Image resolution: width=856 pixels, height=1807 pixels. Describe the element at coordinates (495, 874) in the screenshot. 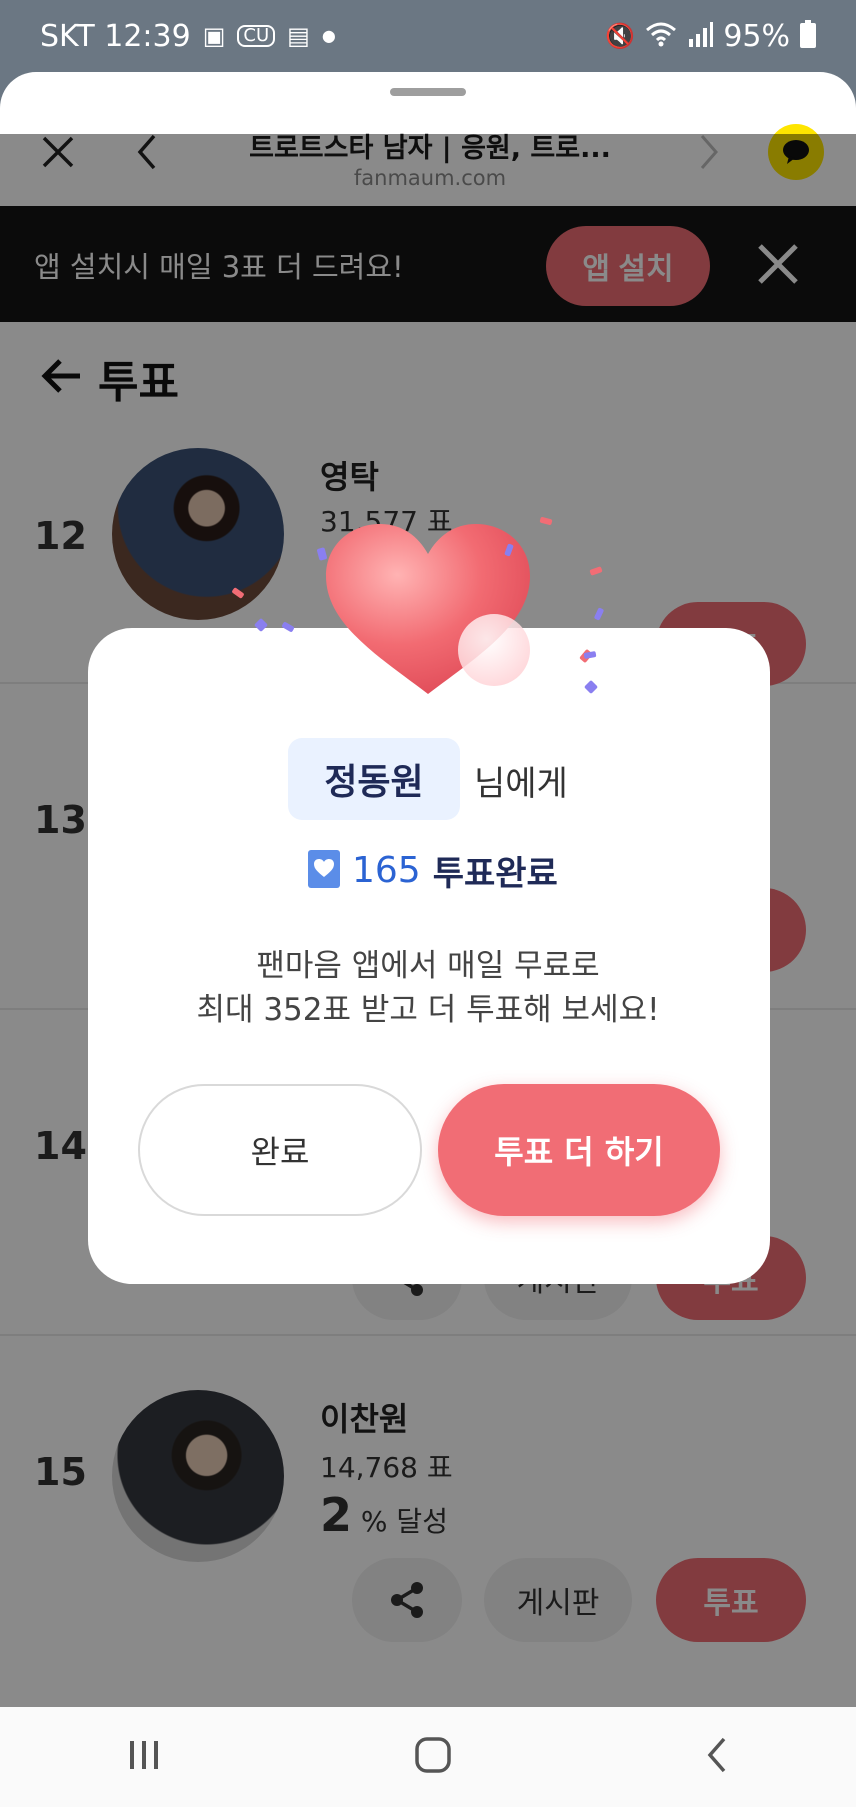

I see `vote-done-label: 투표완료` at that location.